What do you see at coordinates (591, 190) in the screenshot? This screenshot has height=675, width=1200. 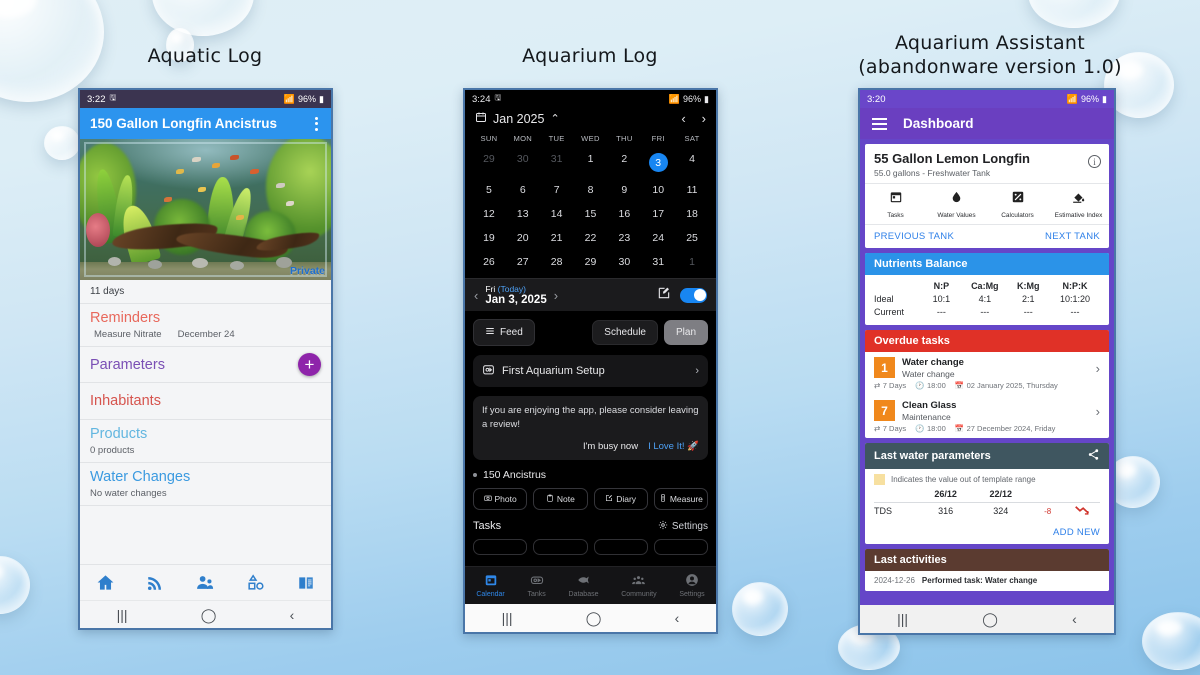 I see `calendar-day: 8` at bounding box center [591, 190].